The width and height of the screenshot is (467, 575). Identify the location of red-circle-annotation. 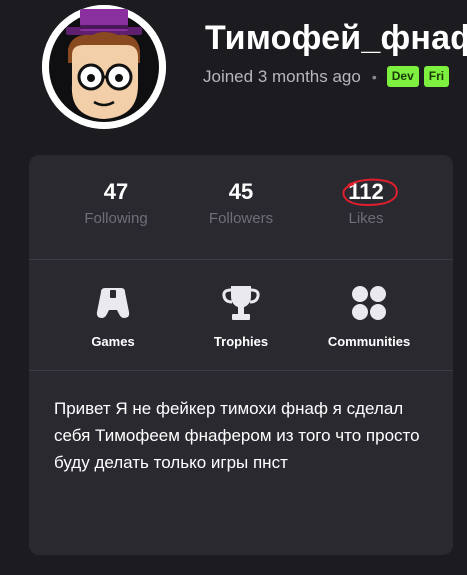
(370, 192).